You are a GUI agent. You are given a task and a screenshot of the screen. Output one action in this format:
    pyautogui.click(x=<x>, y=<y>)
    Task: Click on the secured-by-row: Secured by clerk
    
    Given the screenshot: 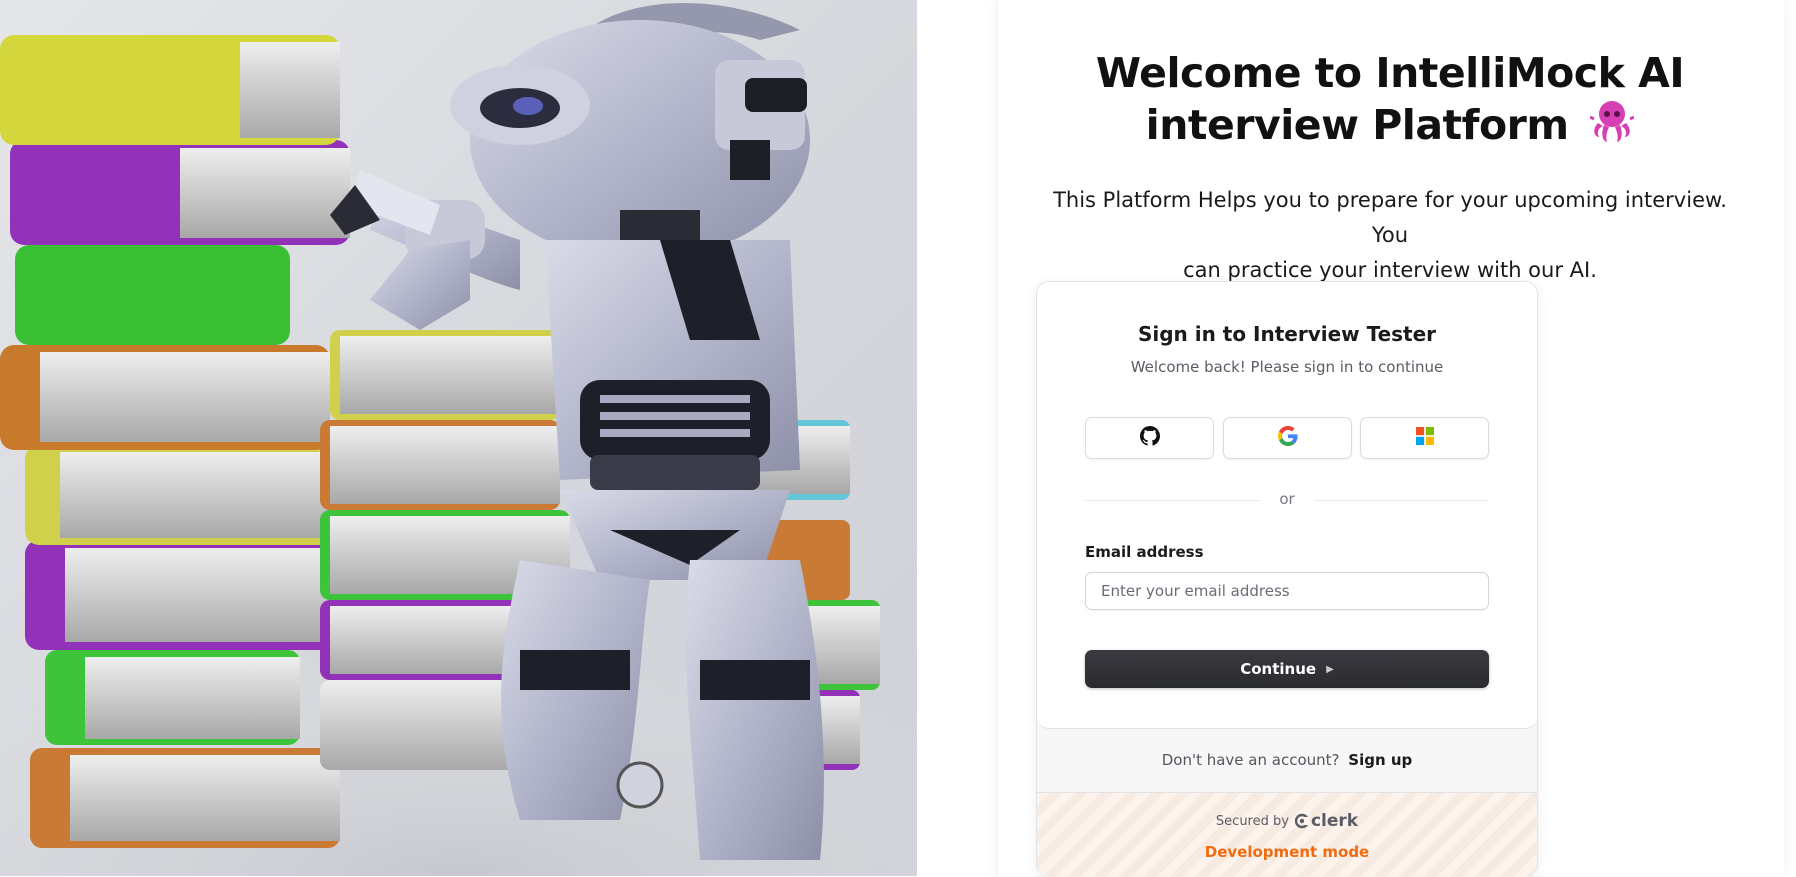 What is the action you would take?
    pyautogui.click(x=1287, y=821)
    